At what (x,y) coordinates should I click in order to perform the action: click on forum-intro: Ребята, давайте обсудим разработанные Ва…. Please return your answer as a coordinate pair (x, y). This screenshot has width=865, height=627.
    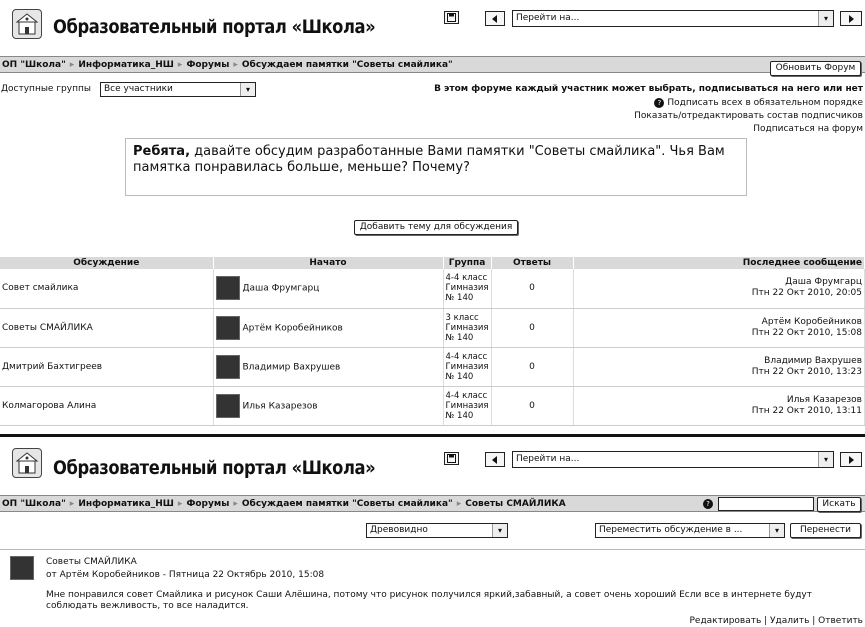
    Looking at the image, I should click on (436, 167).